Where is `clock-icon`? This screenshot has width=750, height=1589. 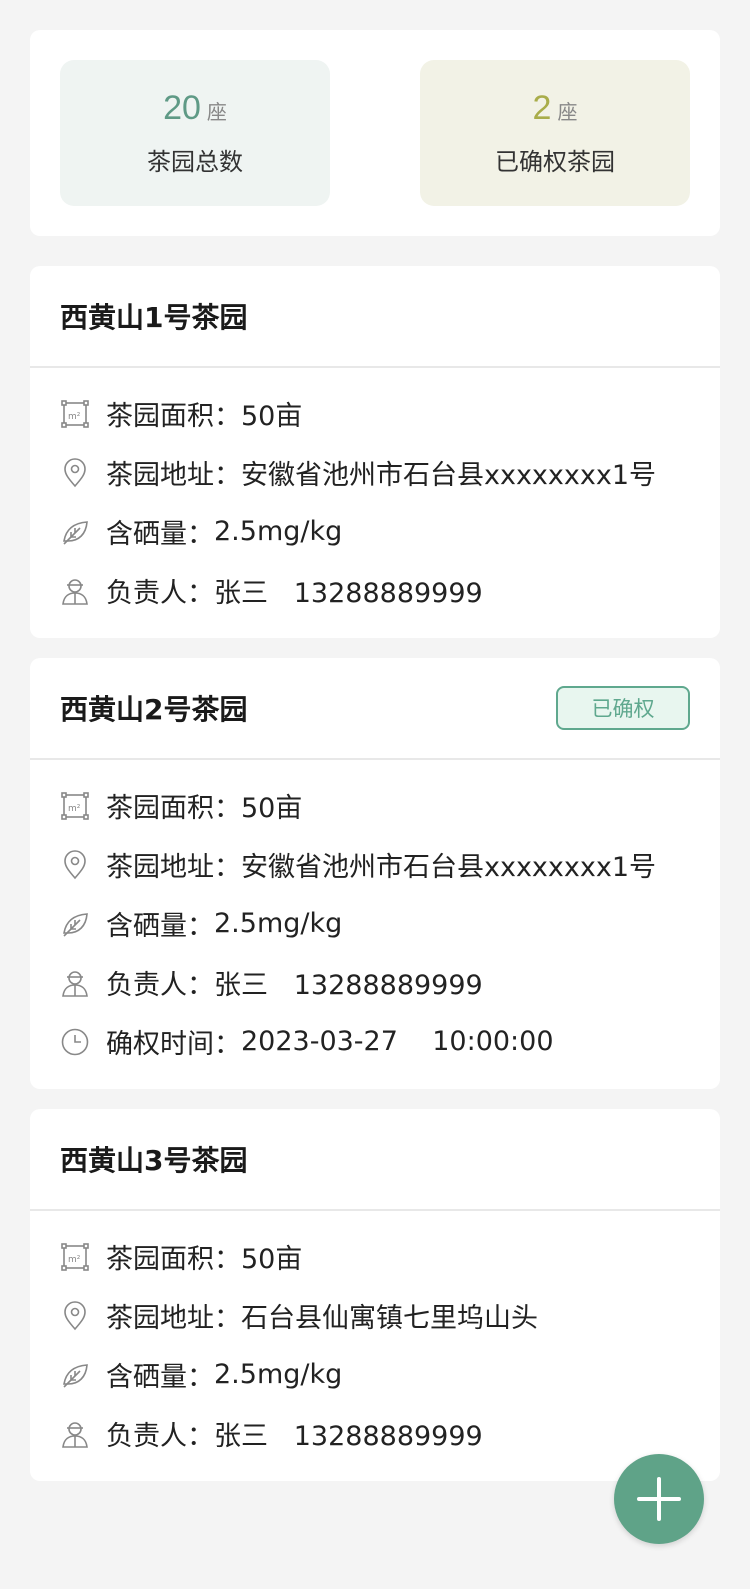 clock-icon is located at coordinates (75, 1042).